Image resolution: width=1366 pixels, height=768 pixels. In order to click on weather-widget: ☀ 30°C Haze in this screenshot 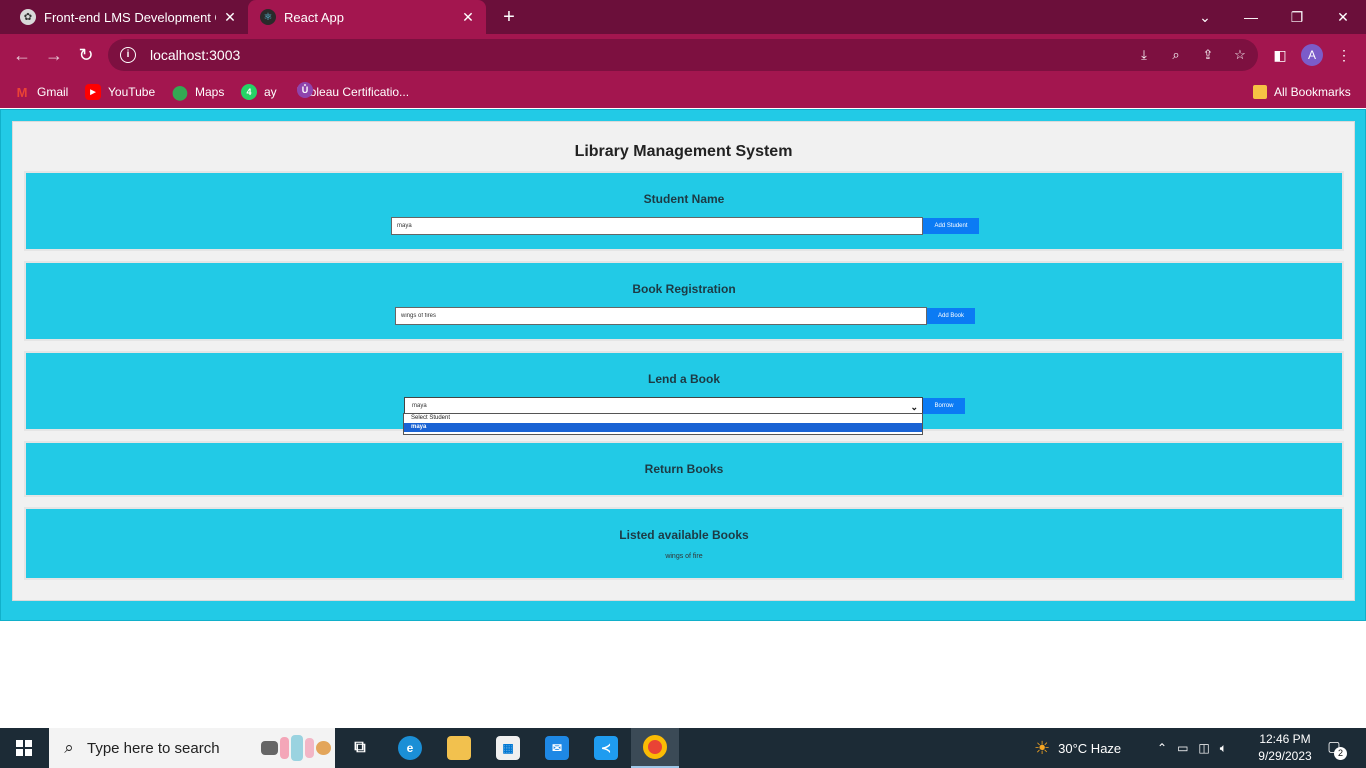, I will do `click(1077, 748)`.